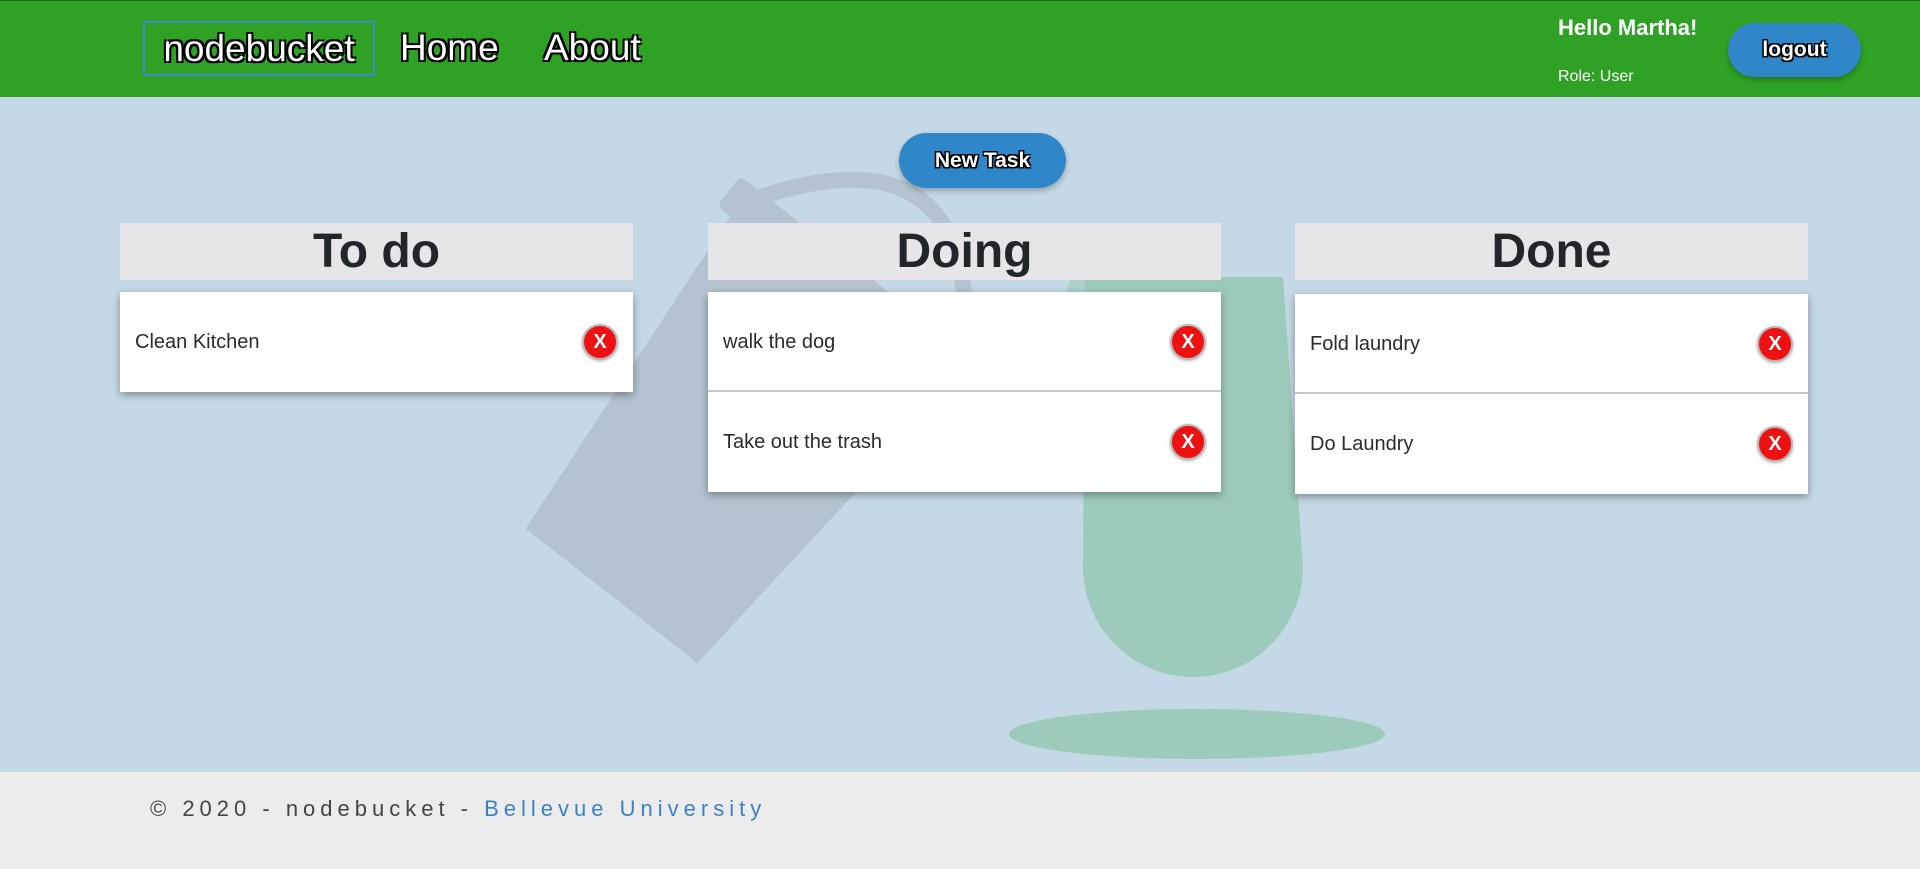 This screenshot has height=869, width=1920. I want to click on task-card: Do Laundry X, so click(1551, 444).